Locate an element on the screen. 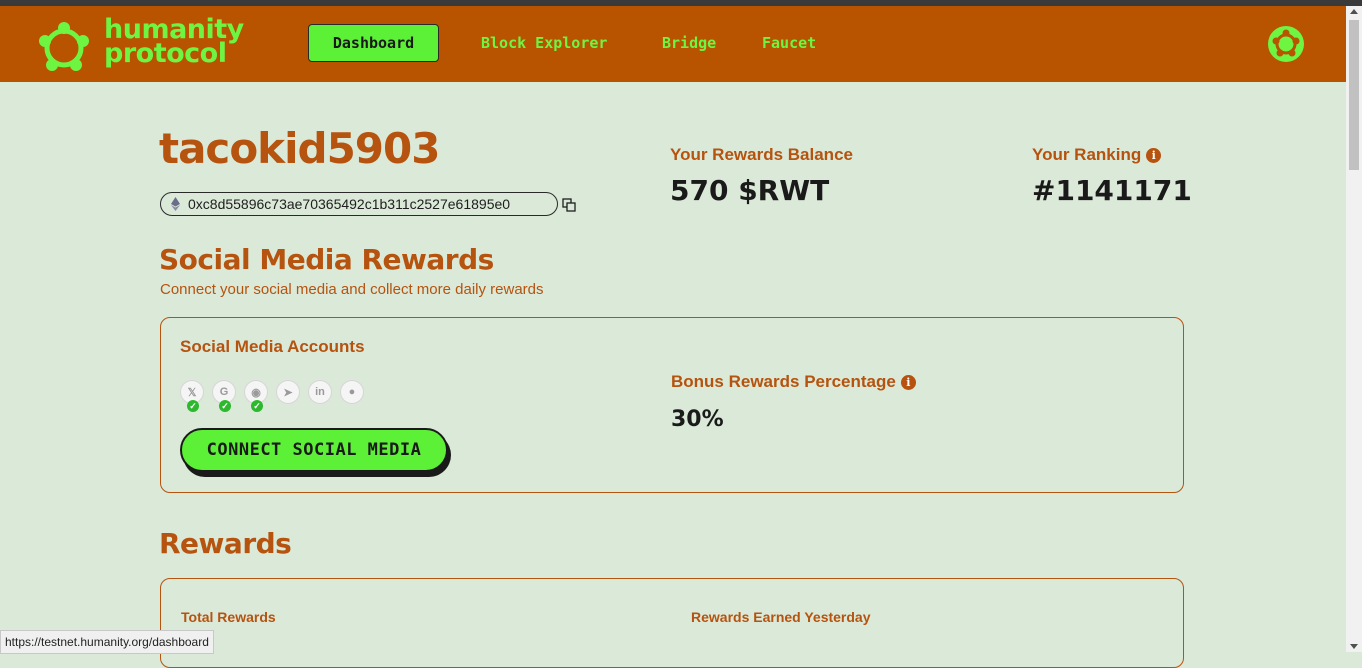 The image size is (1362, 668). logo-wordmark: humanity protocol is located at coordinates (174, 42).